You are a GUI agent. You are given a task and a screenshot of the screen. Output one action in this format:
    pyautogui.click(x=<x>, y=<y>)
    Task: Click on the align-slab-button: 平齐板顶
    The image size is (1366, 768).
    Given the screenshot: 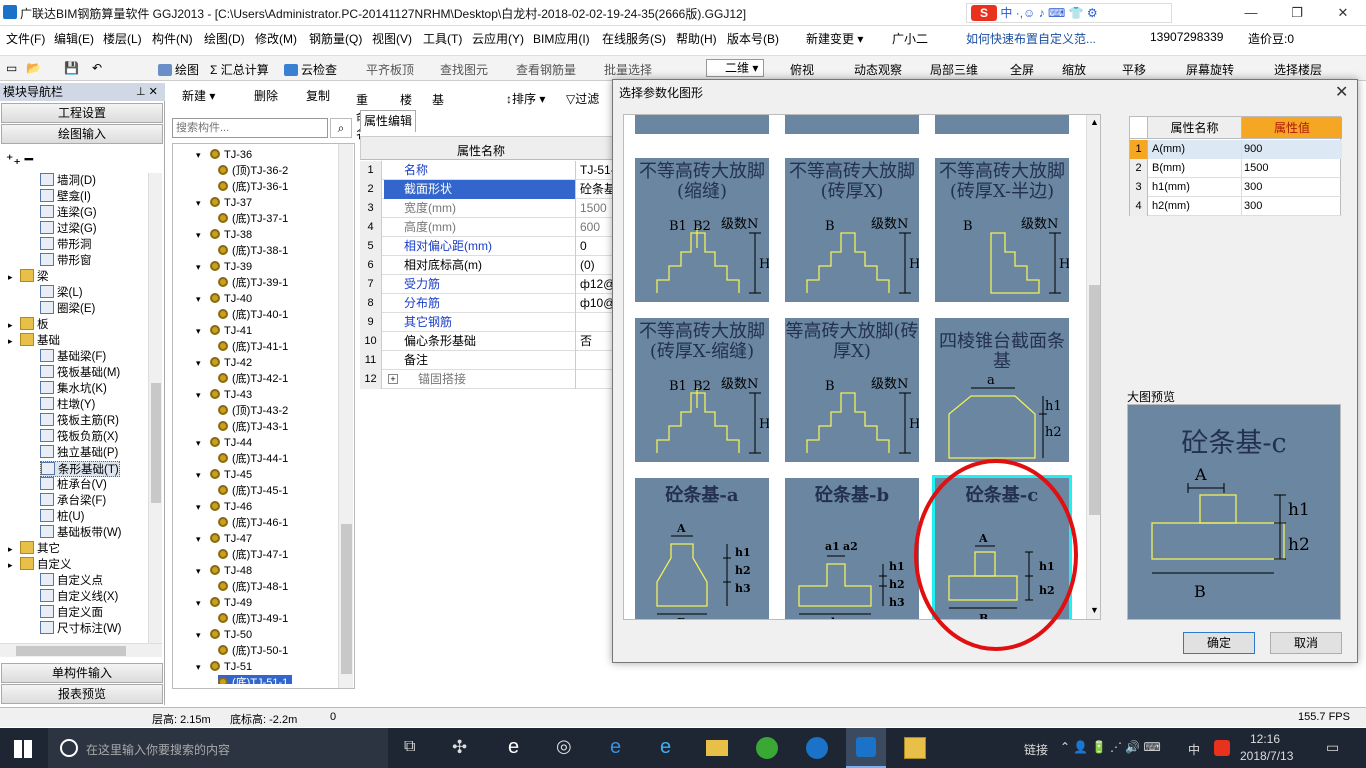 What is the action you would take?
    pyautogui.click(x=390, y=69)
    